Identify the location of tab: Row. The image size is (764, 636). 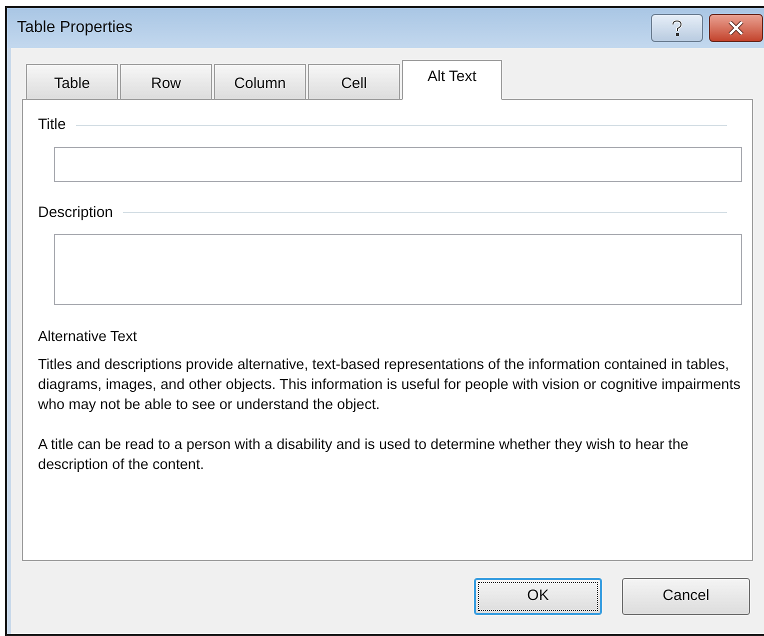
(166, 82).